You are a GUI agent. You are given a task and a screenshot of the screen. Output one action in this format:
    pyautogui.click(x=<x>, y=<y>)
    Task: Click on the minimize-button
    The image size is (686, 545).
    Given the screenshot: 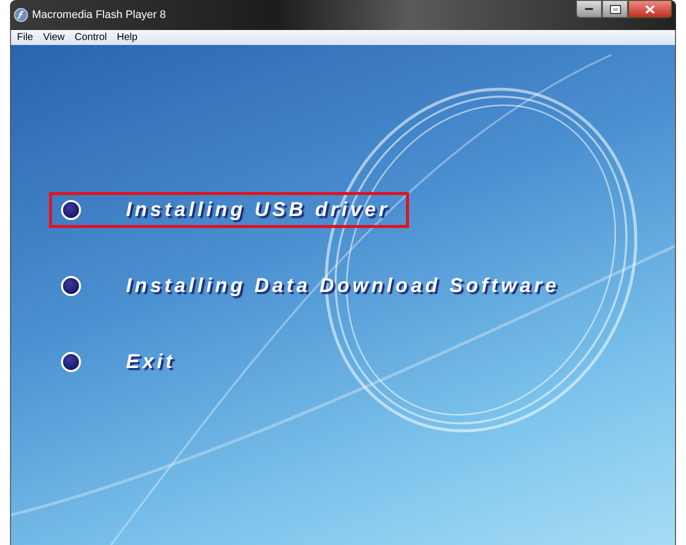 What is the action you would take?
    pyautogui.click(x=589, y=9)
    